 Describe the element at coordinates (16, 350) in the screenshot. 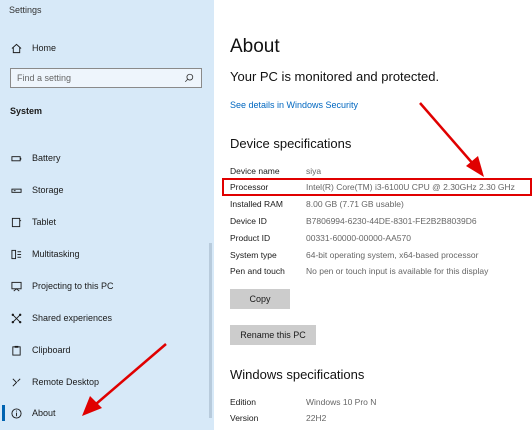

I see `clipboard-icon` at that location.